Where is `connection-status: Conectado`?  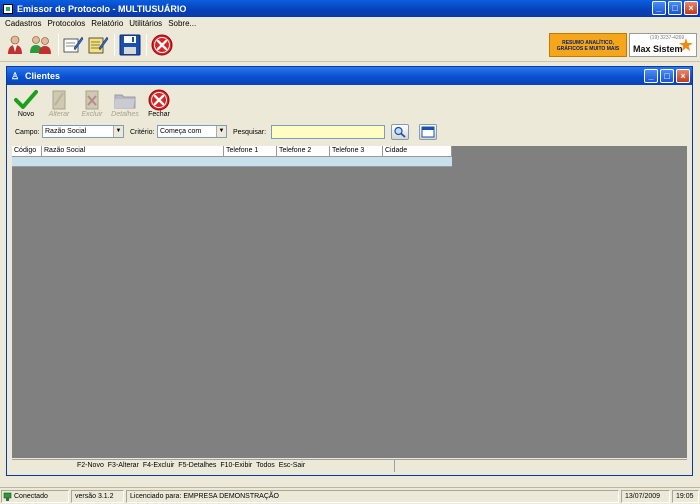 connection-status: Conectado is located at coordinates (35, 496).